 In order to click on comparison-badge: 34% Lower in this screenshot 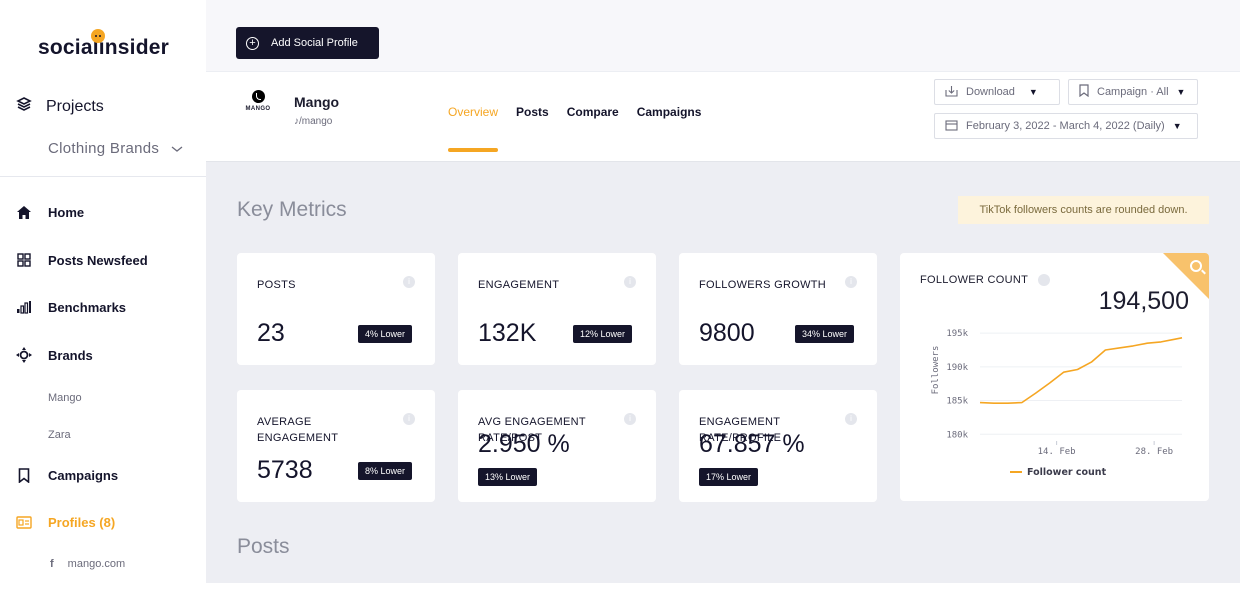, I will do `click(825, 334)`.